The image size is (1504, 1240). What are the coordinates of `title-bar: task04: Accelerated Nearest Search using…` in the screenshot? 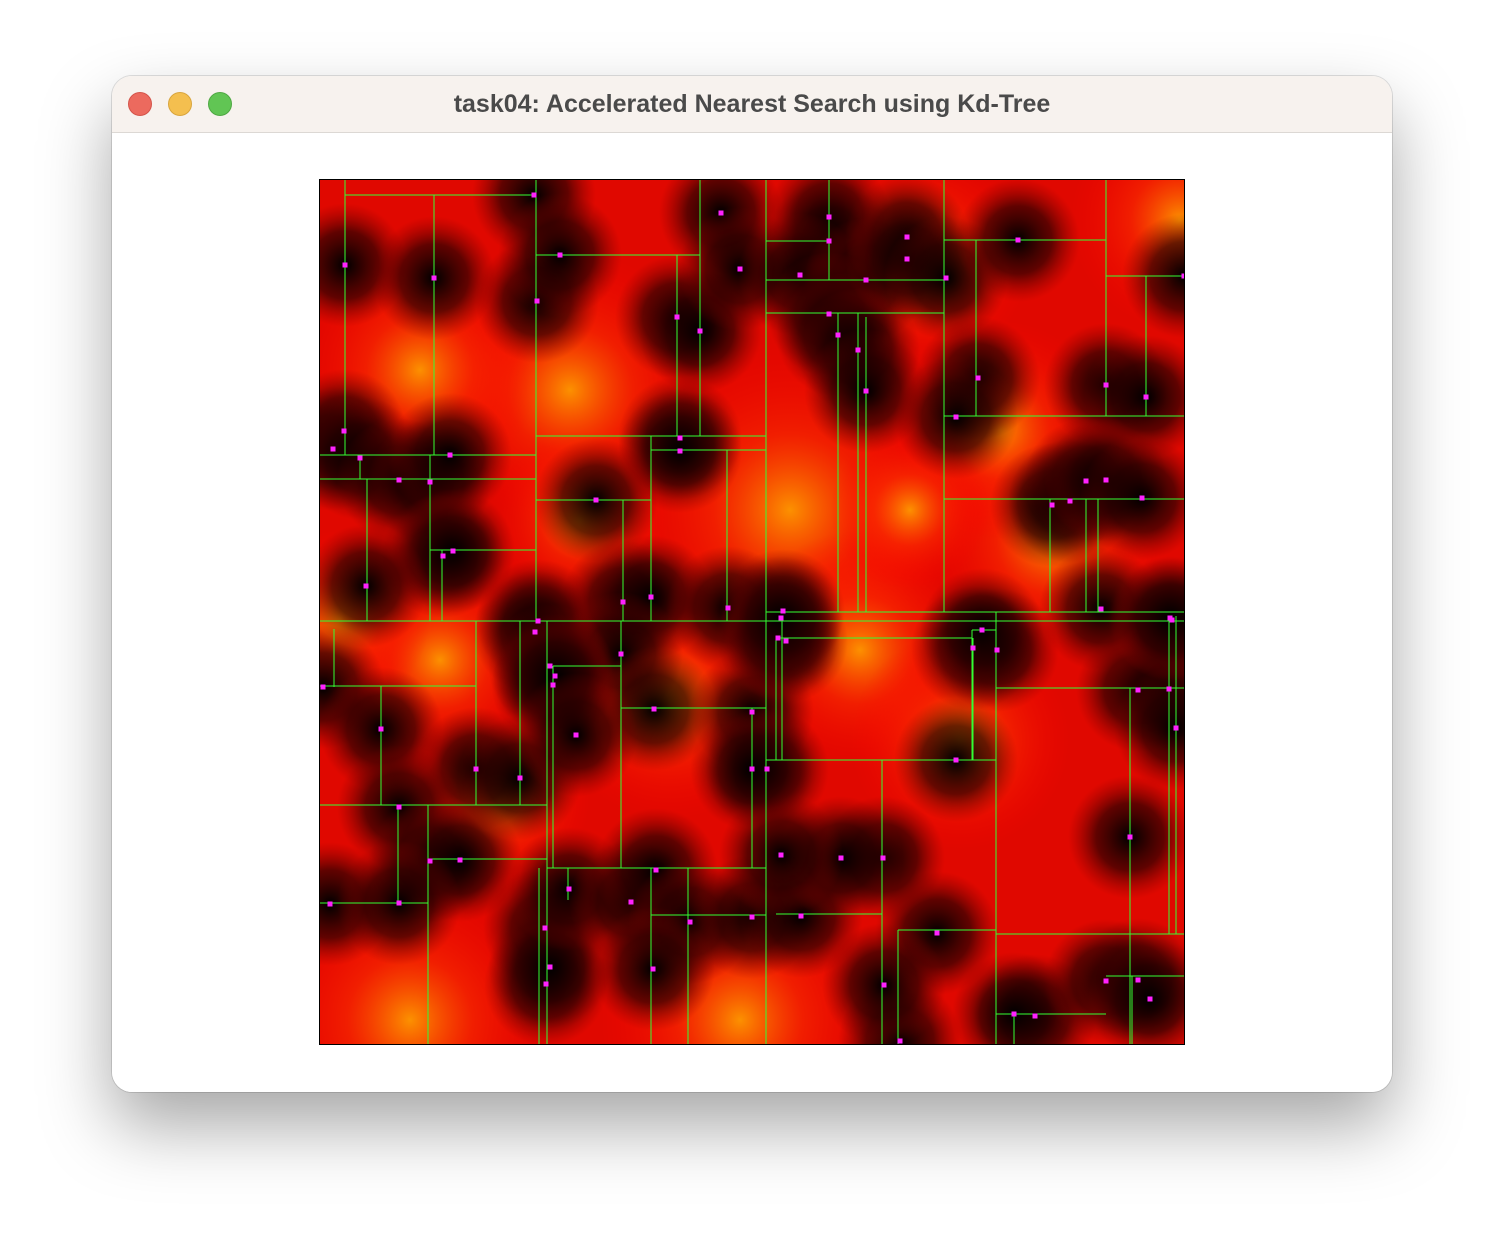 It's located at (752, 104).